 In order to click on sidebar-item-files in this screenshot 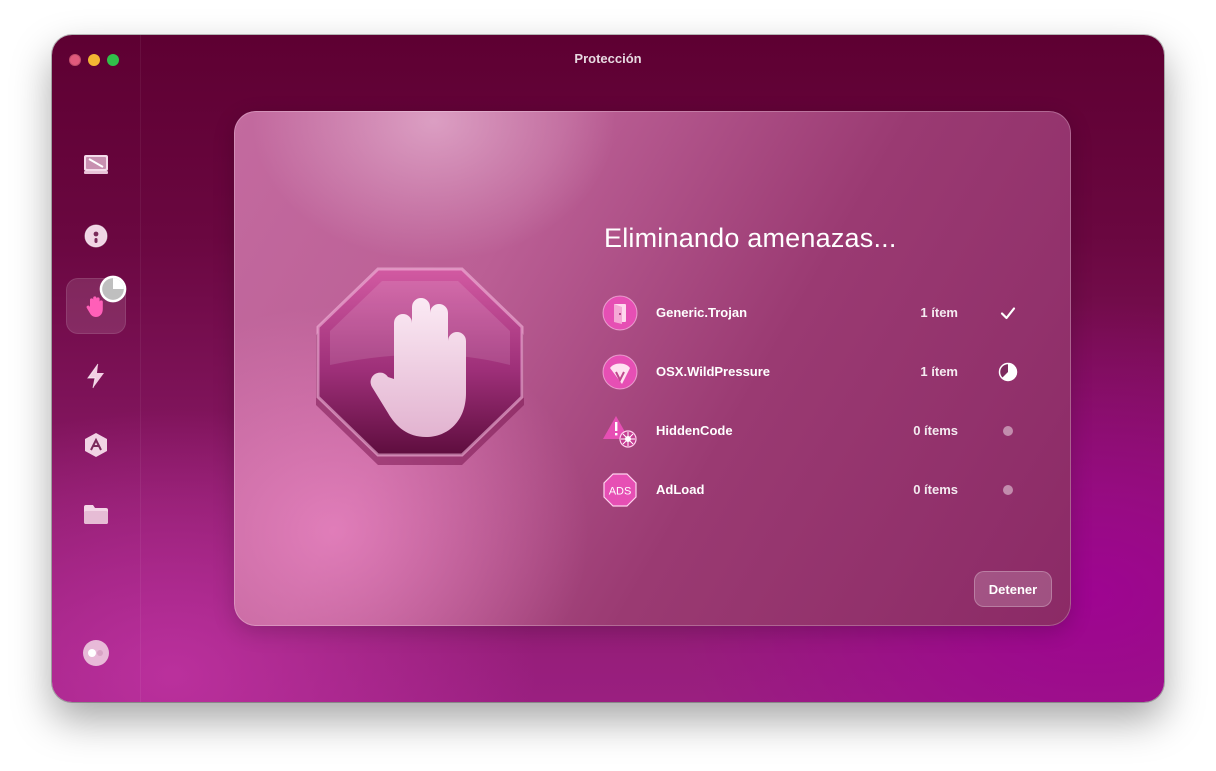, I will do `click(96, 514)`.